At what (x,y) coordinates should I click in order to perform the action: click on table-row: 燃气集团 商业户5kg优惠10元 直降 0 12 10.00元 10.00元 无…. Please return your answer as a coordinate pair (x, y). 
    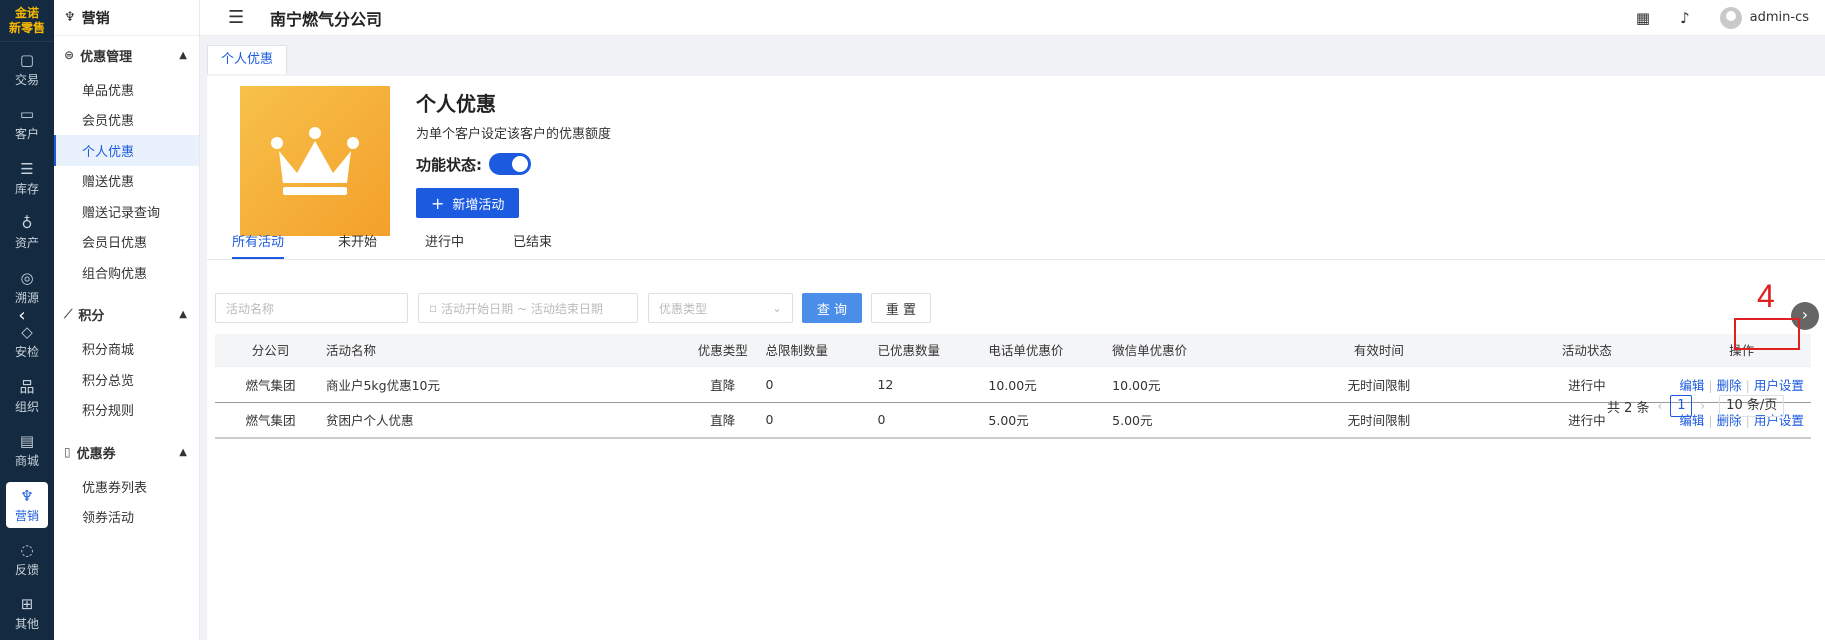
    Looking at the image, I should click on (1013, 384).